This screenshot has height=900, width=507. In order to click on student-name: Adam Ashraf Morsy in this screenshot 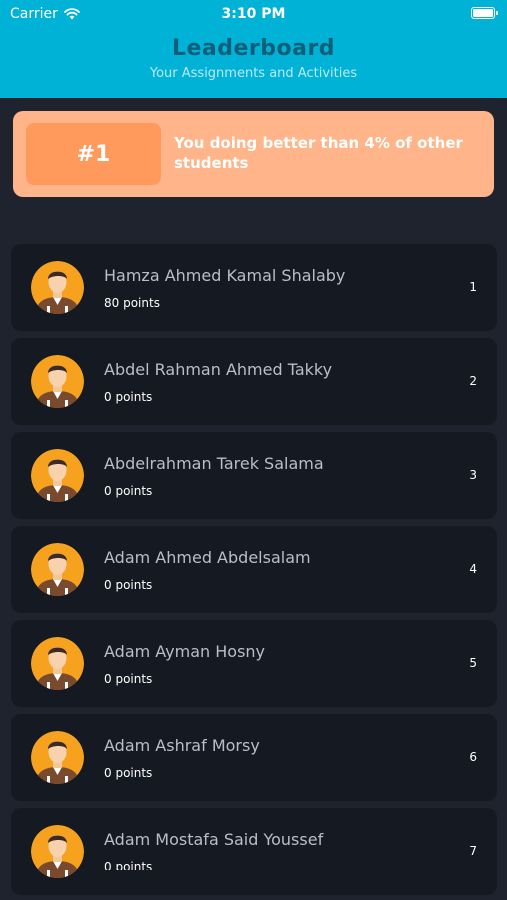, I will do `click(182, 745)`.